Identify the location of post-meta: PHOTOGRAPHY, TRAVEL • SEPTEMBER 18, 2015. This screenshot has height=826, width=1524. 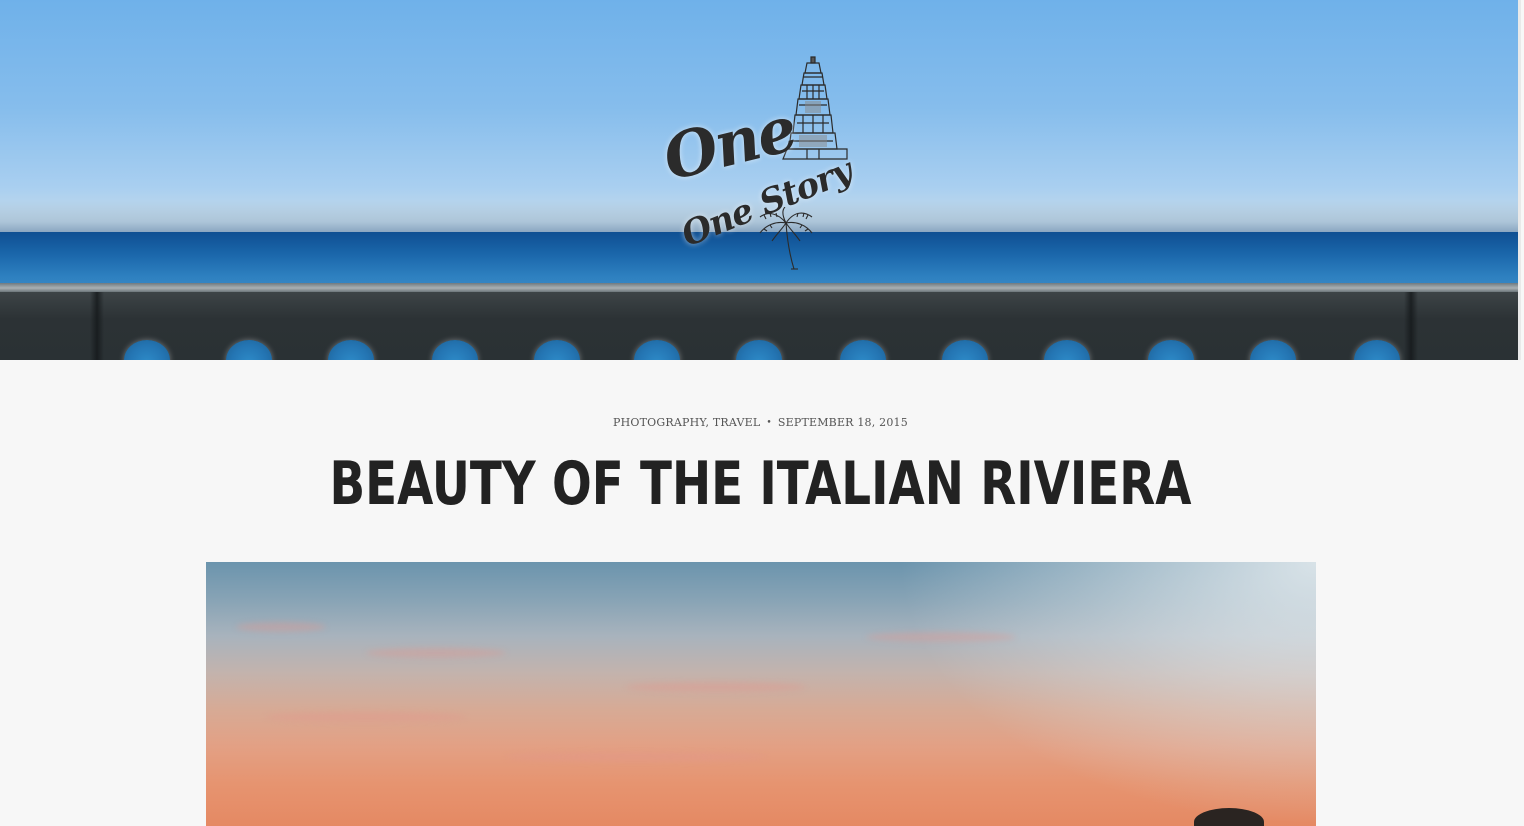
(760, 422).